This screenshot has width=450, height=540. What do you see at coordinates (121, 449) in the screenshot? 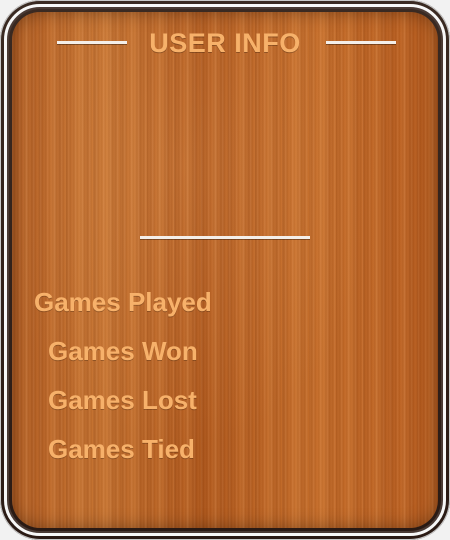
I see `stat-games-tied: Games Tied` at bounding box center [121, 449].